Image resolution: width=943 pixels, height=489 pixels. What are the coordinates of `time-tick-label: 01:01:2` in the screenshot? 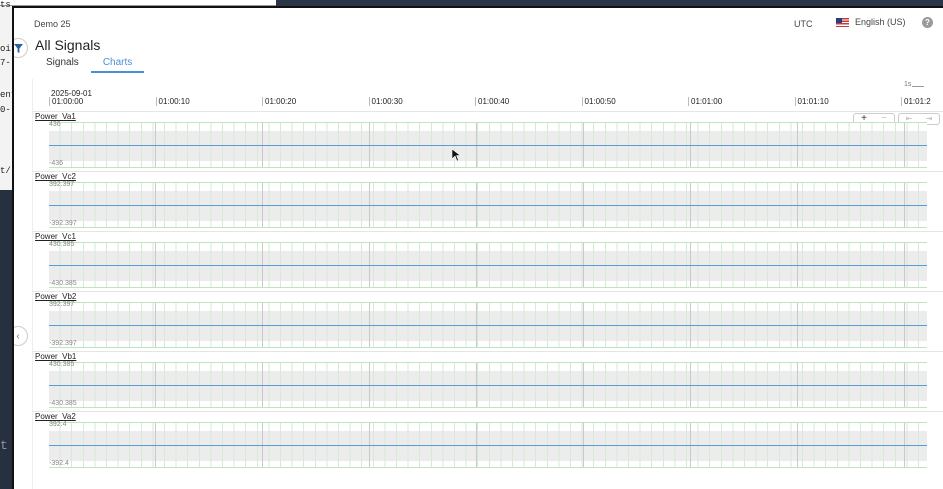 It's located at (916, 101).